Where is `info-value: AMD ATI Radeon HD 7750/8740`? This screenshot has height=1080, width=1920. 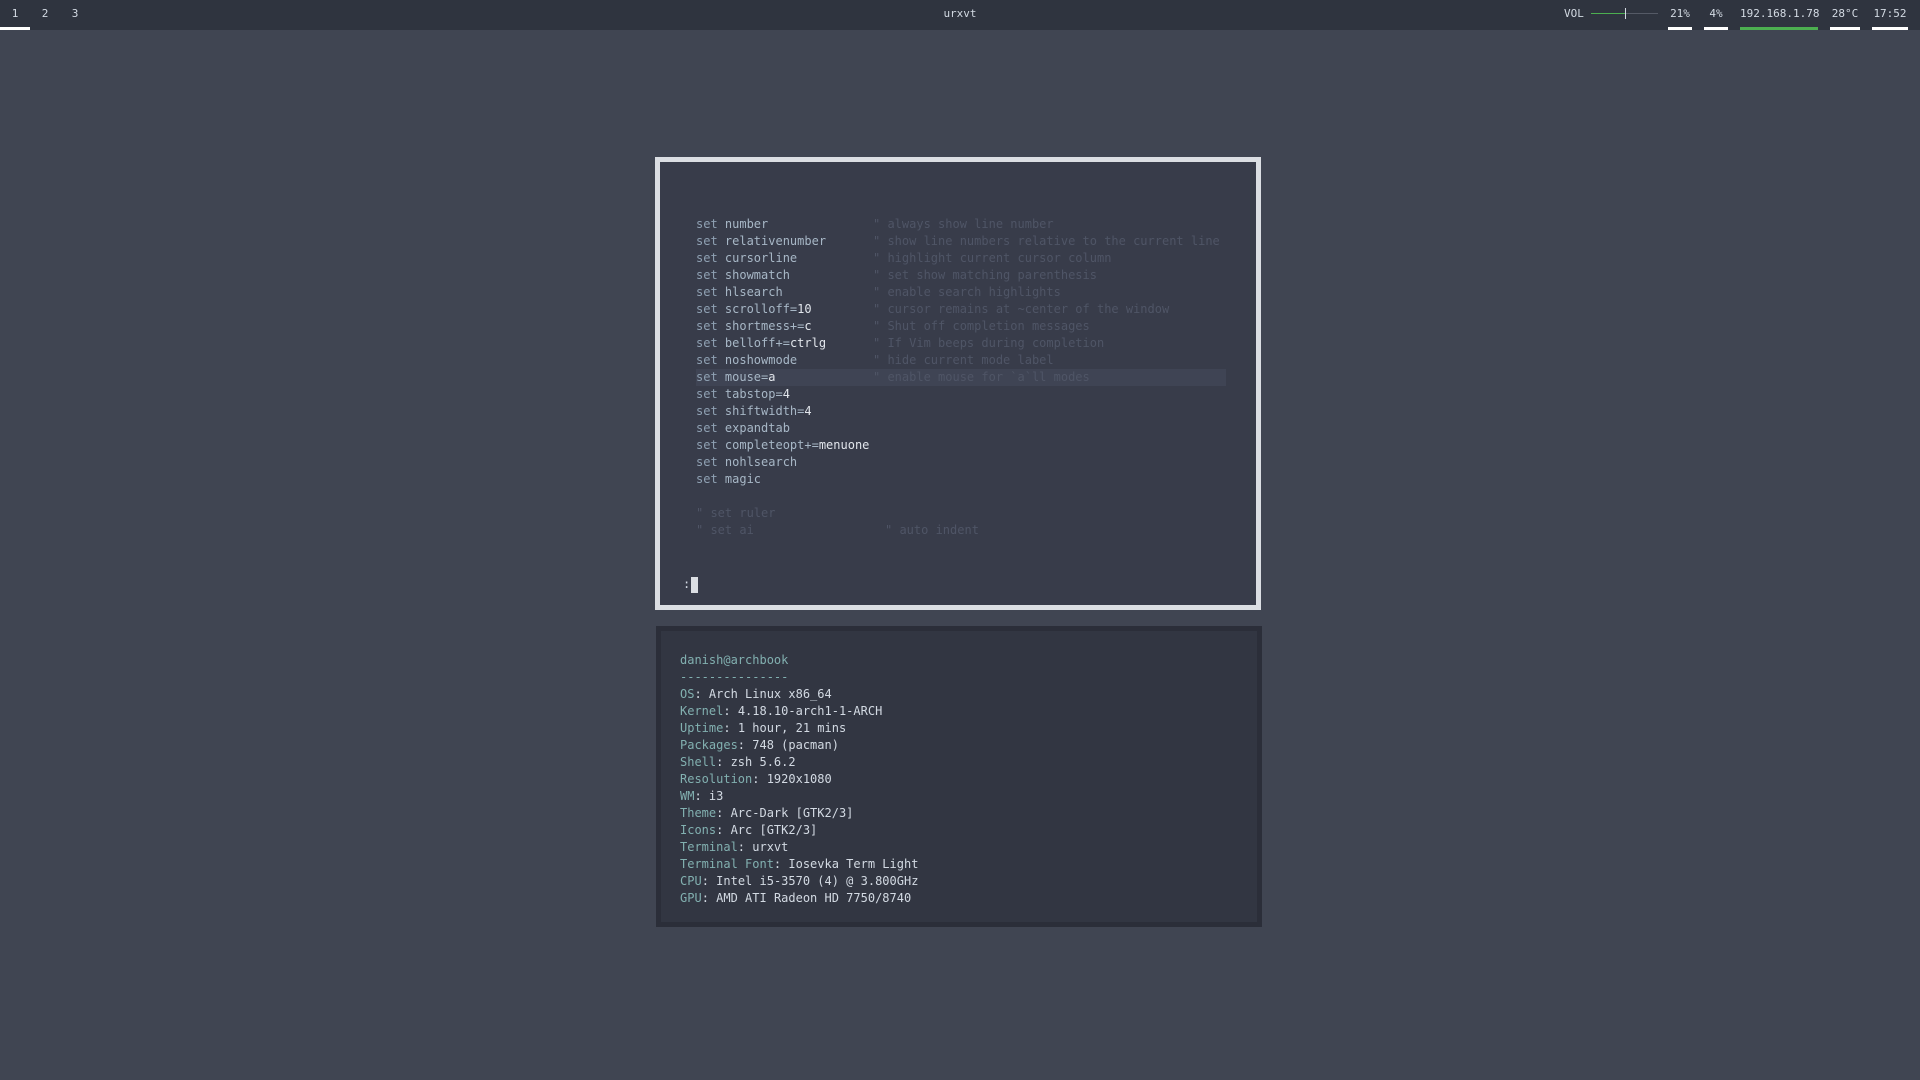
info-value: AMD ATI Radeon HD 7750/8740 is located at coordinates (814, 898).